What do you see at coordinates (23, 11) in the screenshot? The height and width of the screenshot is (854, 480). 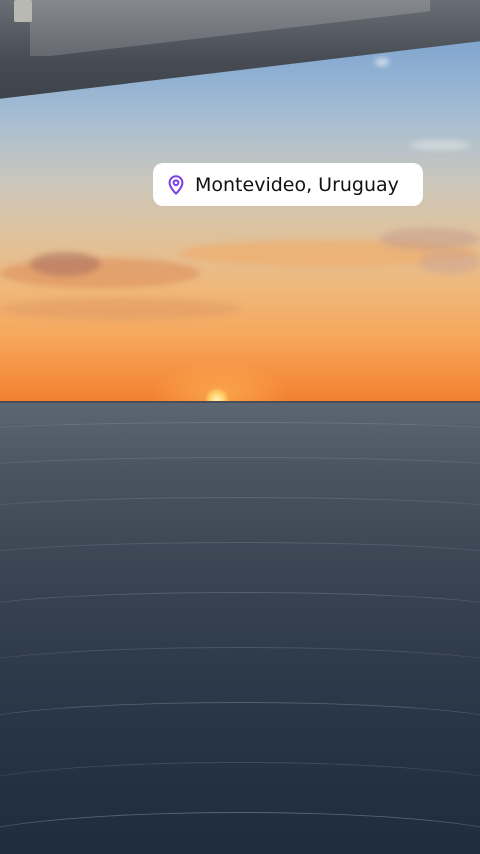 I see `overhang-fixture` at bounding box center [23, 11].